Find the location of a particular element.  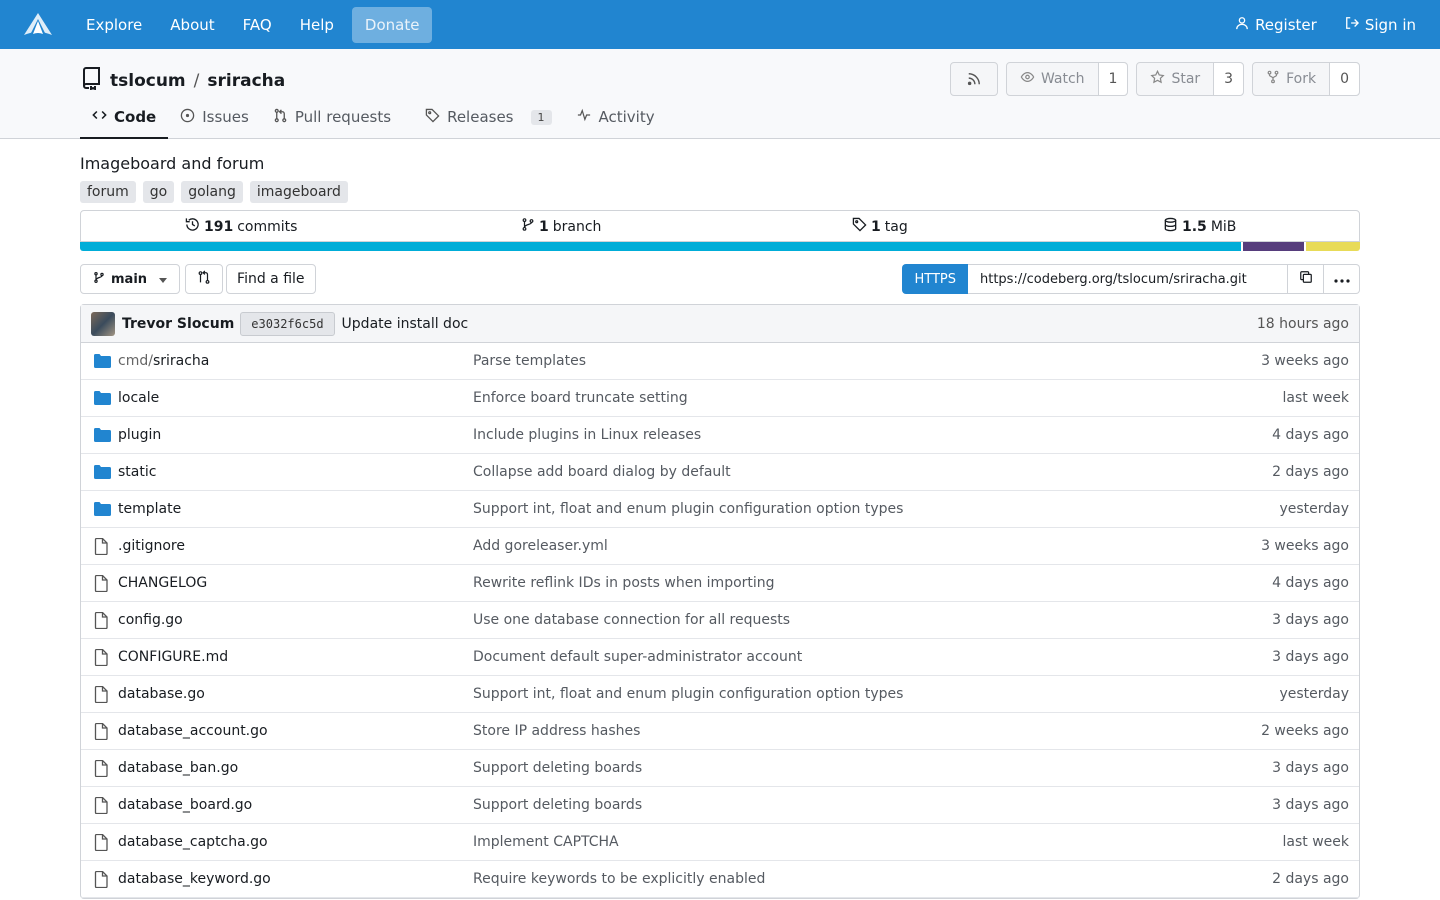

file-commit-message: Include plugins in Linux releases is located at coordinates (872, 435).